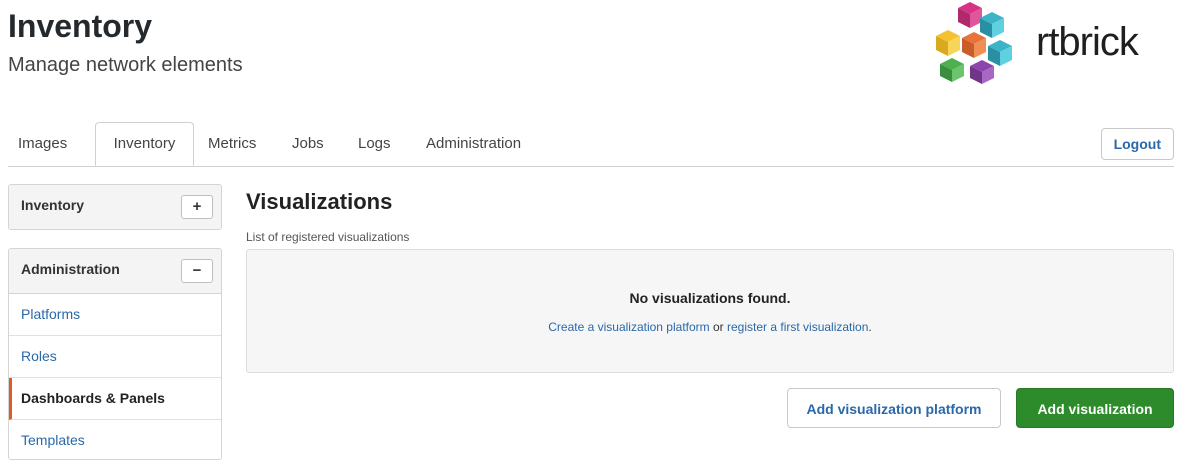 The height and width of the screenshot is (460, 1180). What do you see at coordinates (197, 271) in the screenshot?
I see `collapse-button: −` at bounding box center [197, 271].